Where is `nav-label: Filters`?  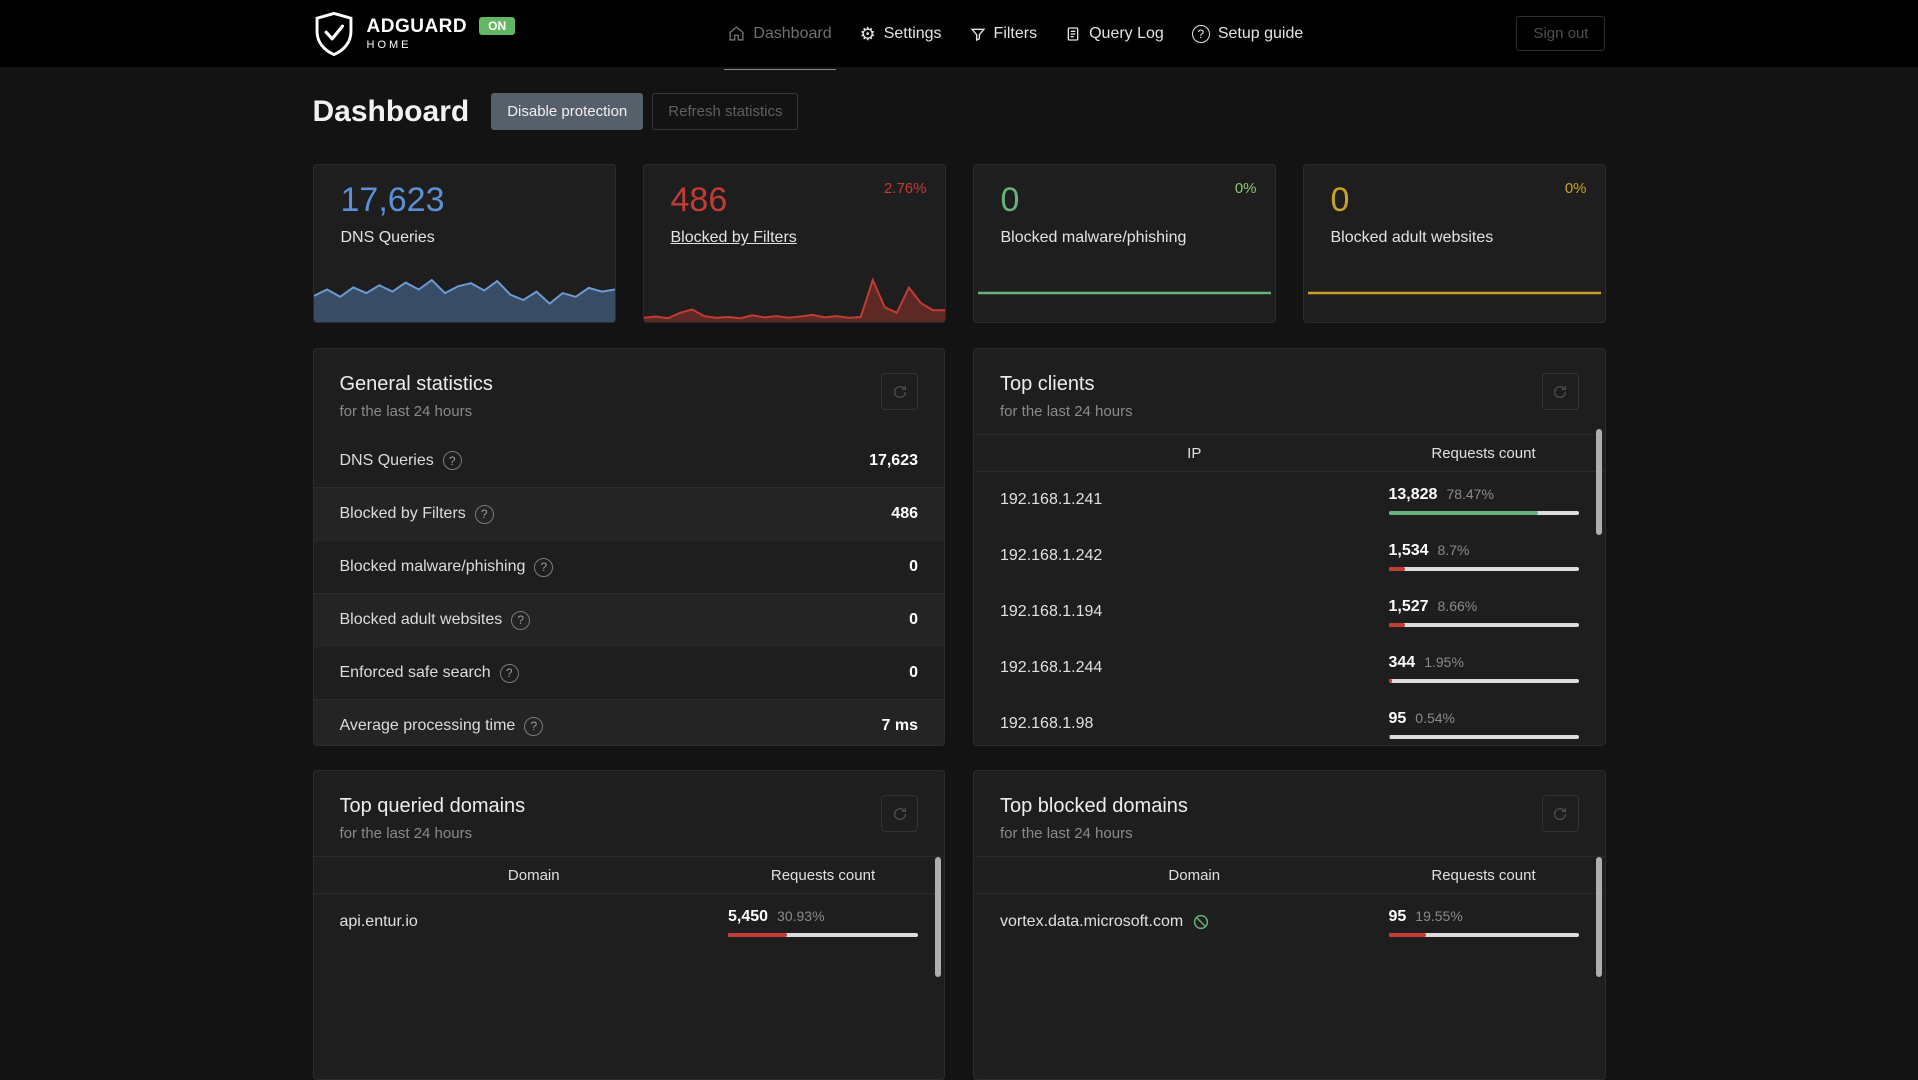
nav-label: Filters is located at coordinates (1015, 33).